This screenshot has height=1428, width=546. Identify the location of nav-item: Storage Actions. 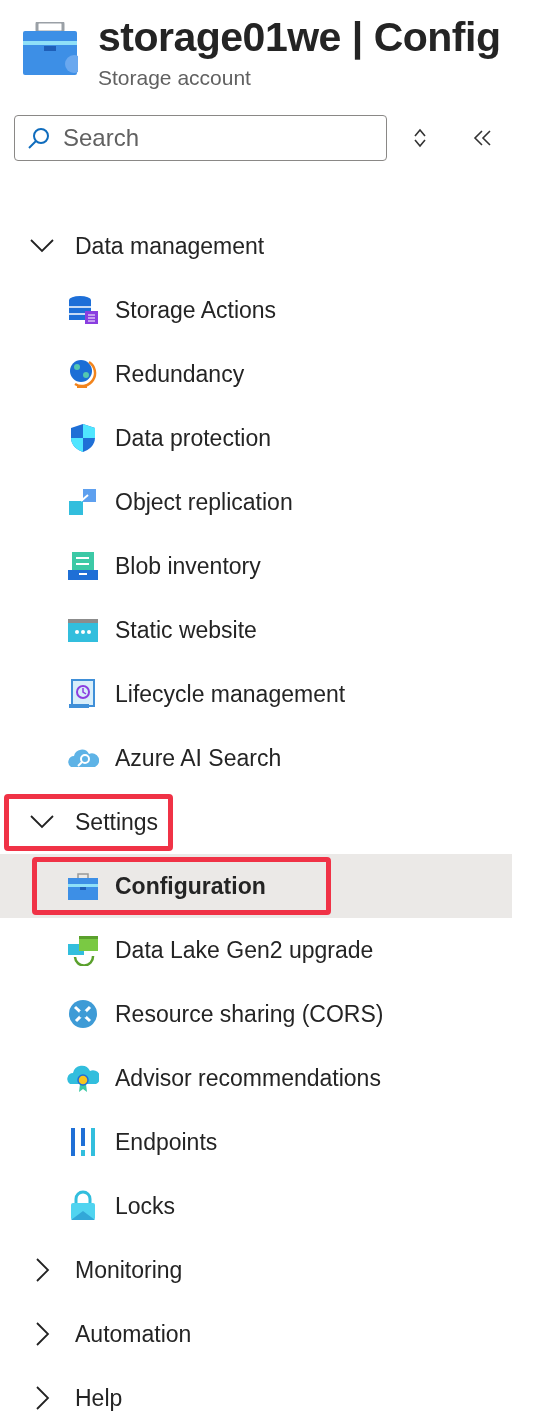
(187, 310).